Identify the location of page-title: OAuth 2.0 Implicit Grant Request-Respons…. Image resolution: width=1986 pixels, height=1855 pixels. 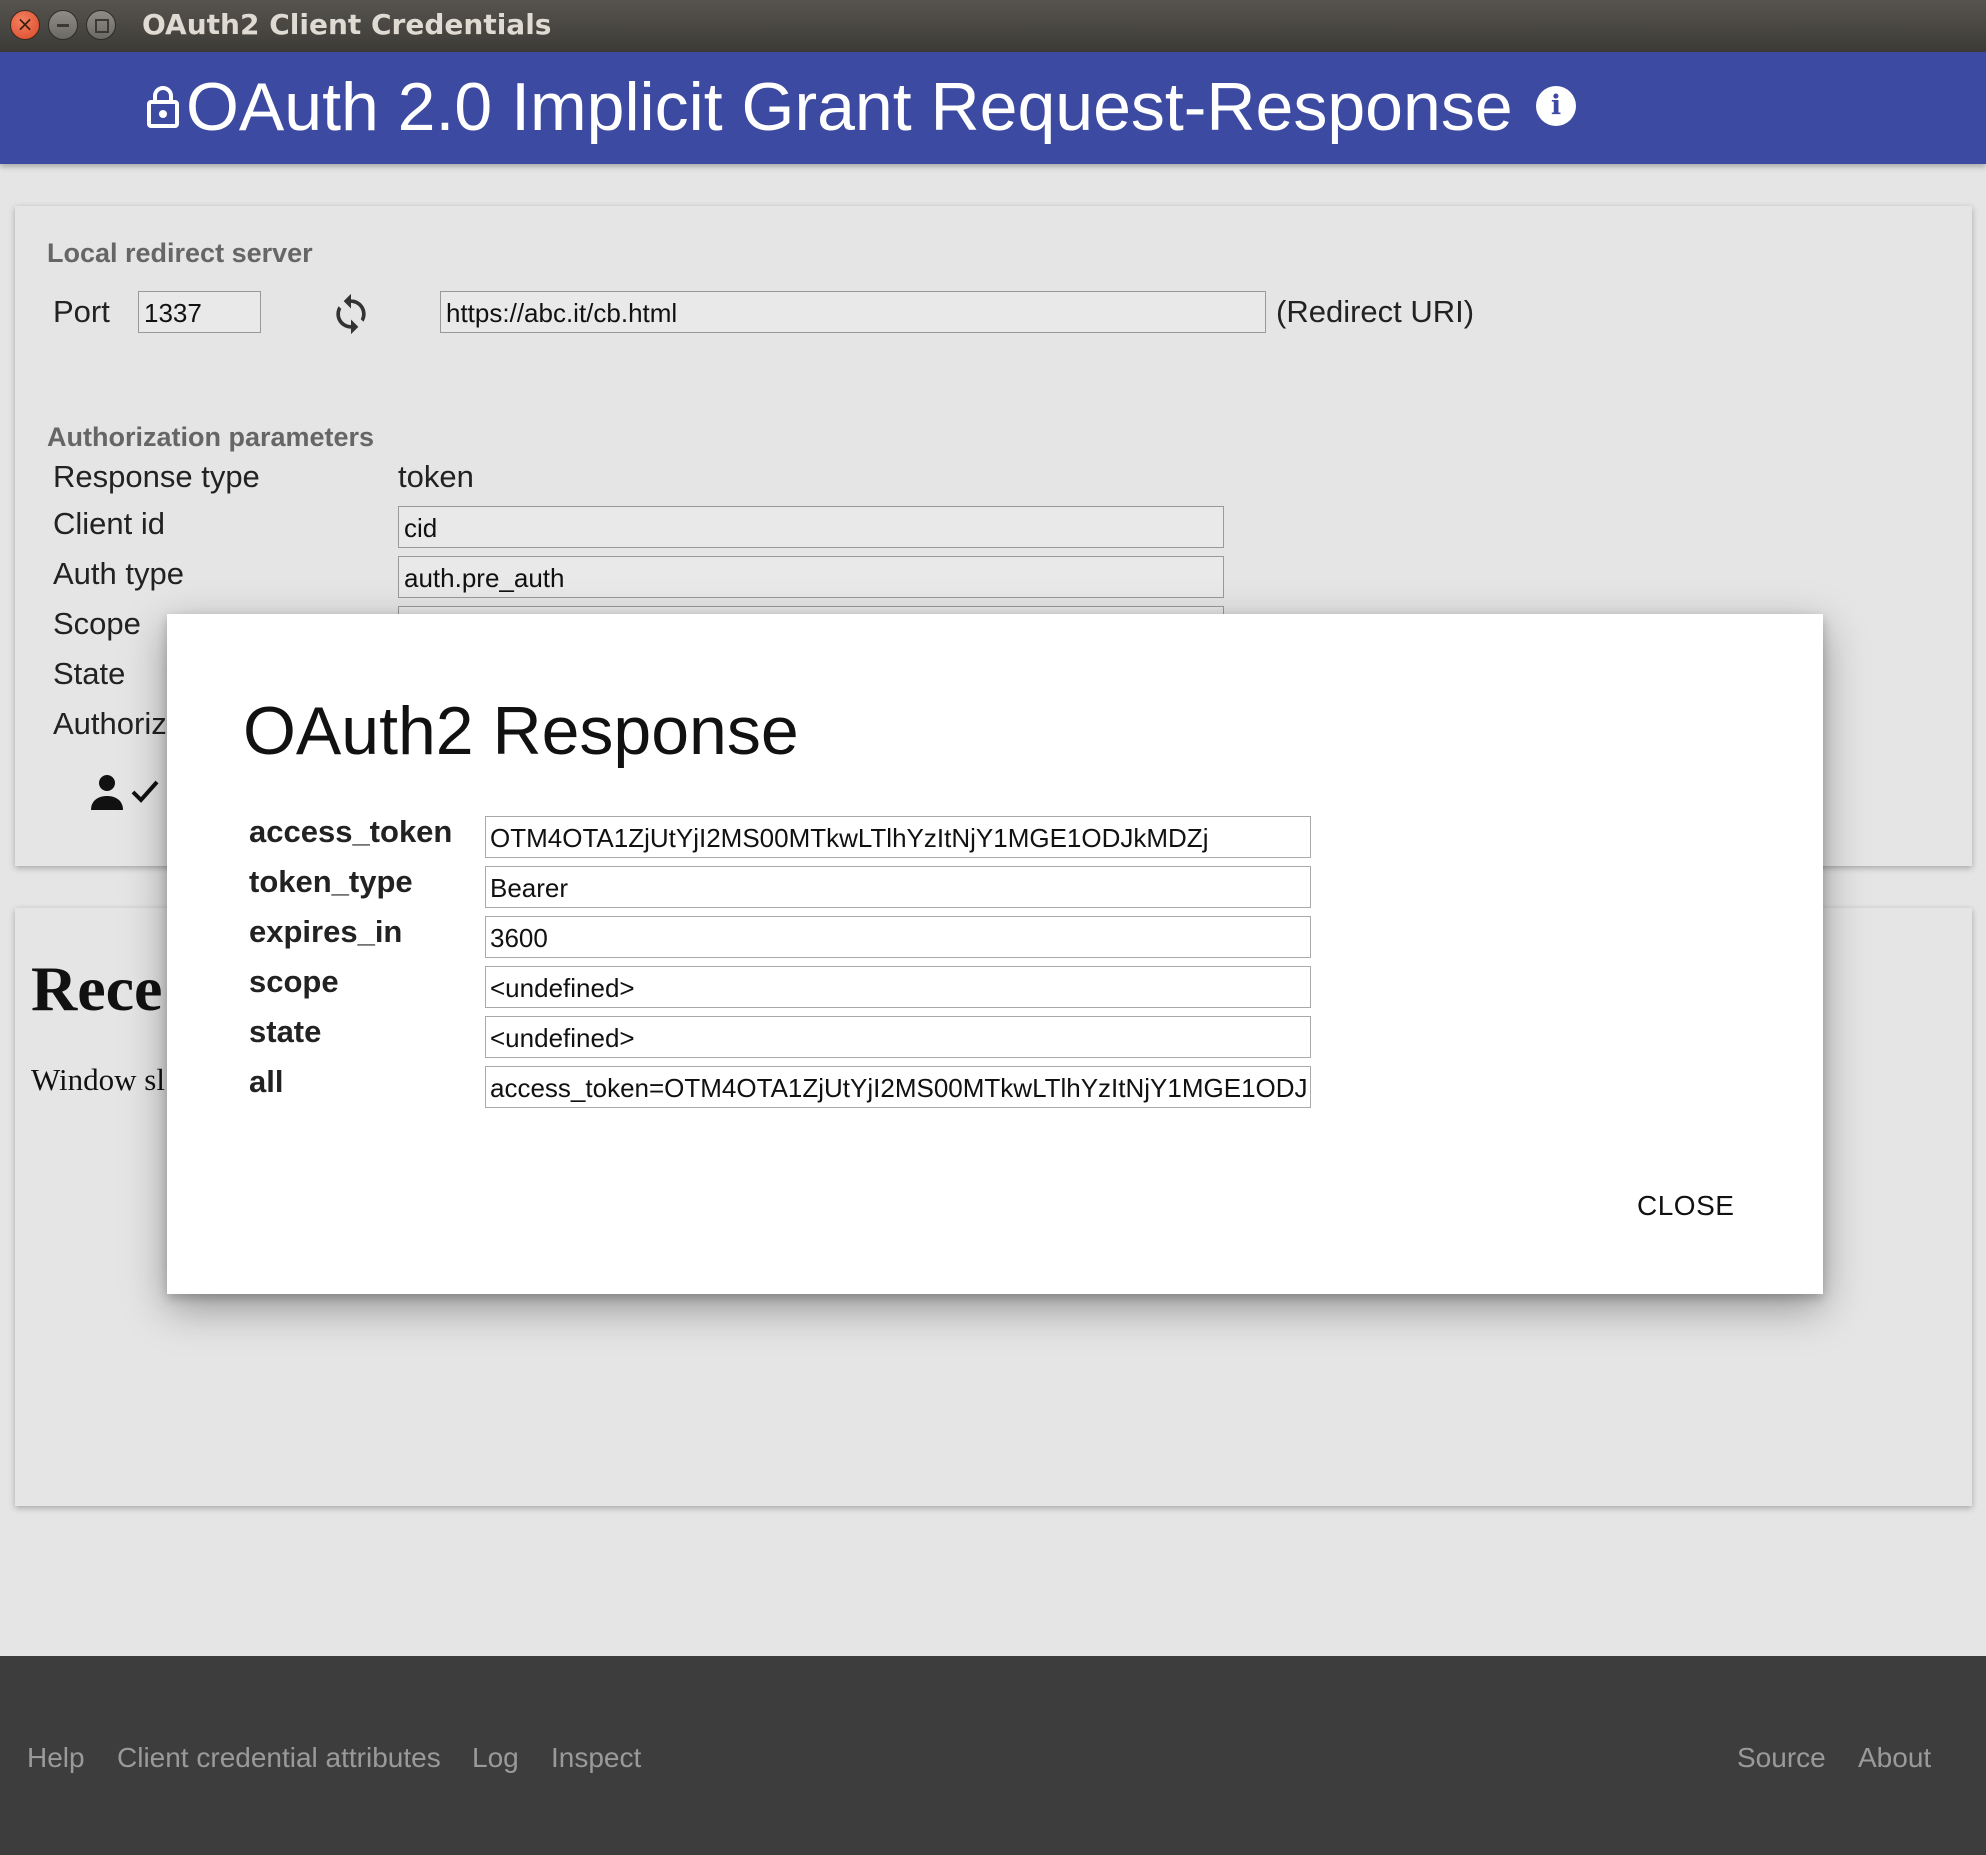
(849, 107).